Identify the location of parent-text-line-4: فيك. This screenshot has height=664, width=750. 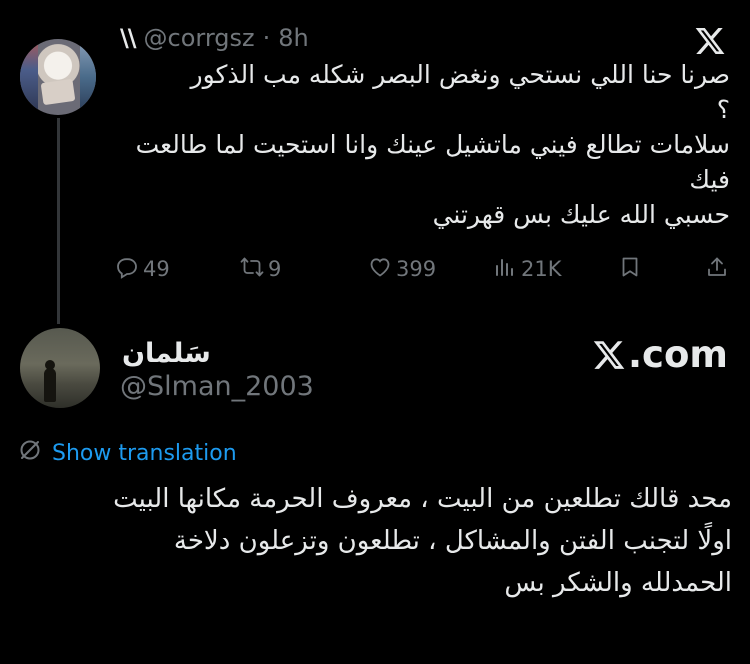
(709, 179).